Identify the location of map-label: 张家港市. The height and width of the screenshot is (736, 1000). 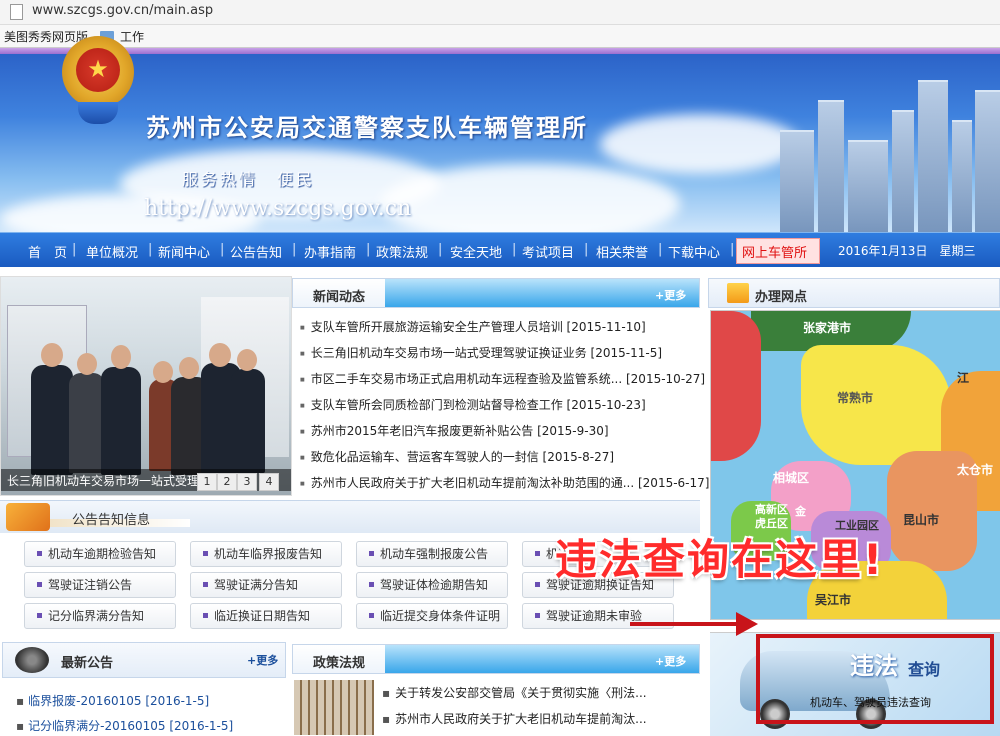
(827, 327).